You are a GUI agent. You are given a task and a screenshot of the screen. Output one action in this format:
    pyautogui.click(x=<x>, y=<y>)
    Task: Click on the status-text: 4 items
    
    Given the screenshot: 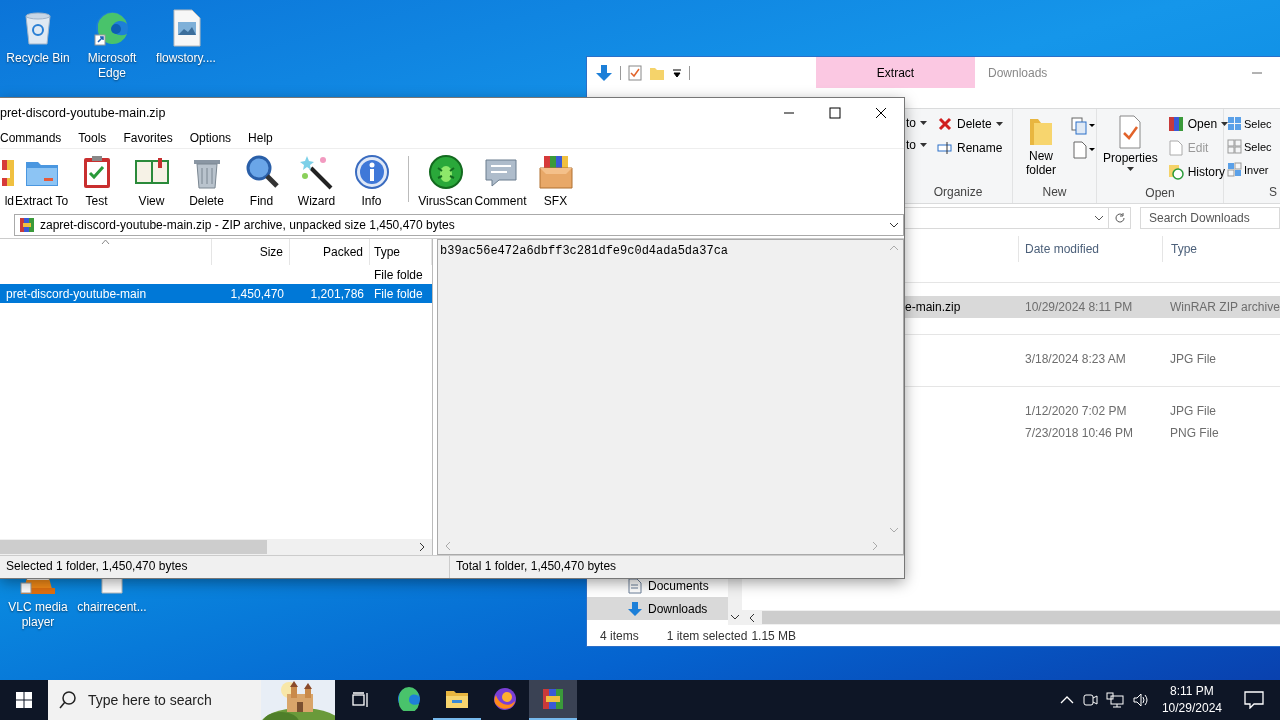 What is the action you would take?
    pyautogui.click(x=619, y=635)
    